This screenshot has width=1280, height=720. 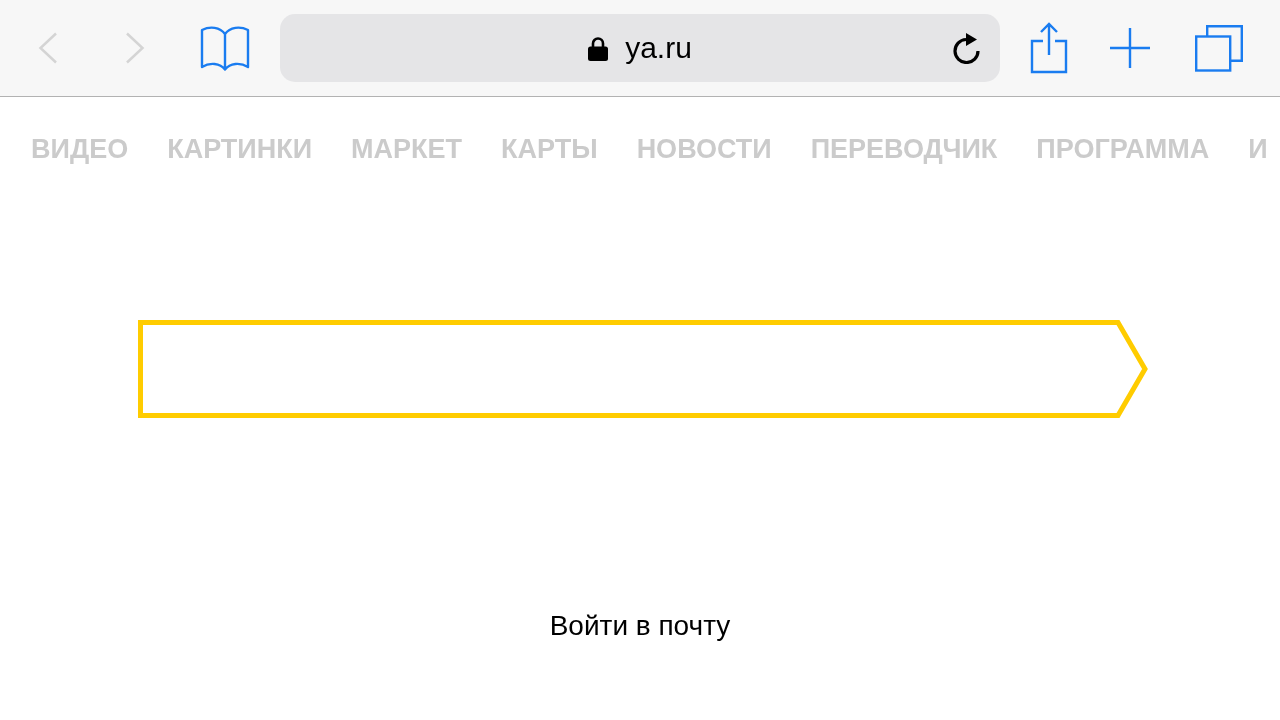 I want to click on reload-button, so click(x=966, y=48).